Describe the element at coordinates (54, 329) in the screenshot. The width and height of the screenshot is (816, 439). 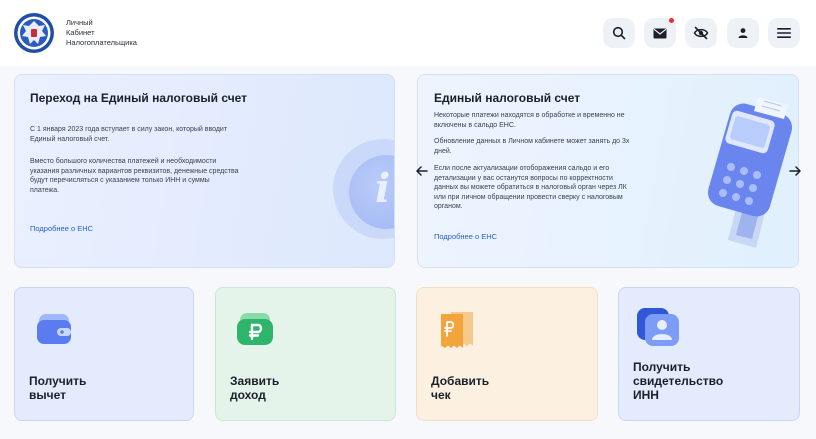
I see `wallet-icon` at that location.